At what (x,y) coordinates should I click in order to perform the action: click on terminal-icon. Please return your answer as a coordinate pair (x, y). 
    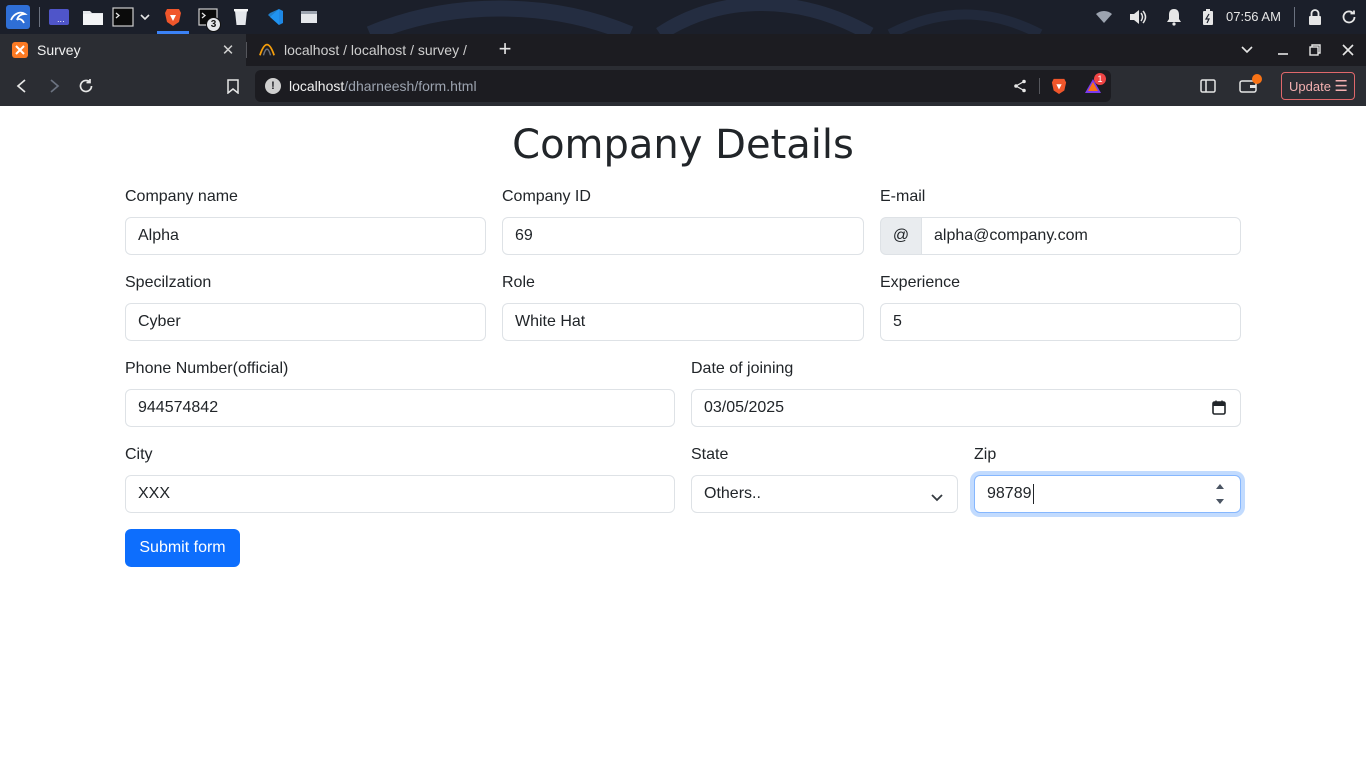
    Looking at the image, I should click on (123, 17).